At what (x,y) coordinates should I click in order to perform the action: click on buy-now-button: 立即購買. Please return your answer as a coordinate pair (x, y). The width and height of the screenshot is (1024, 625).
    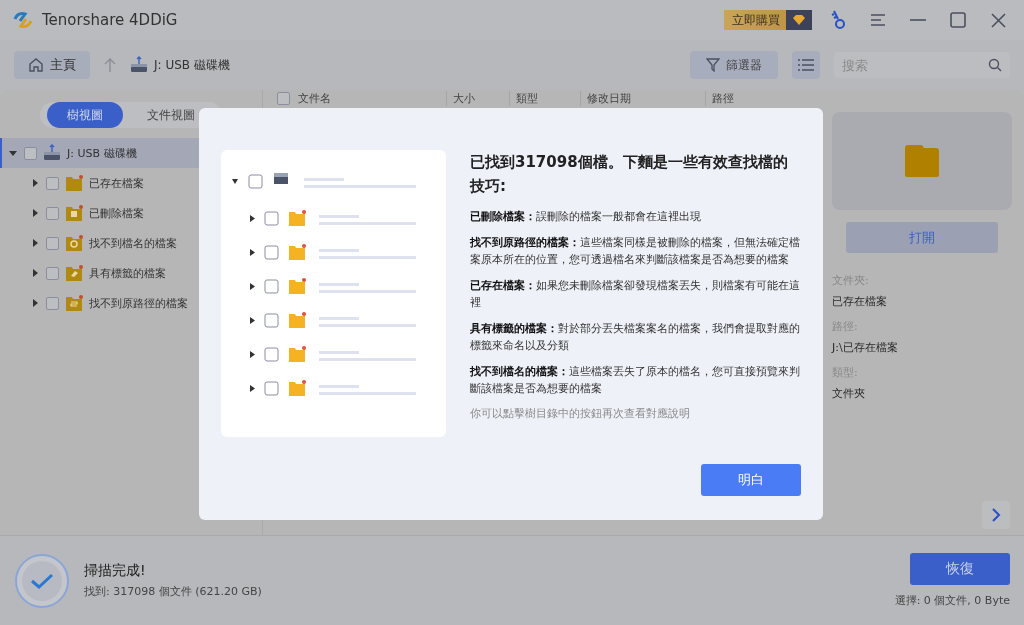
    Looking at the image, I should click on (768, 20).